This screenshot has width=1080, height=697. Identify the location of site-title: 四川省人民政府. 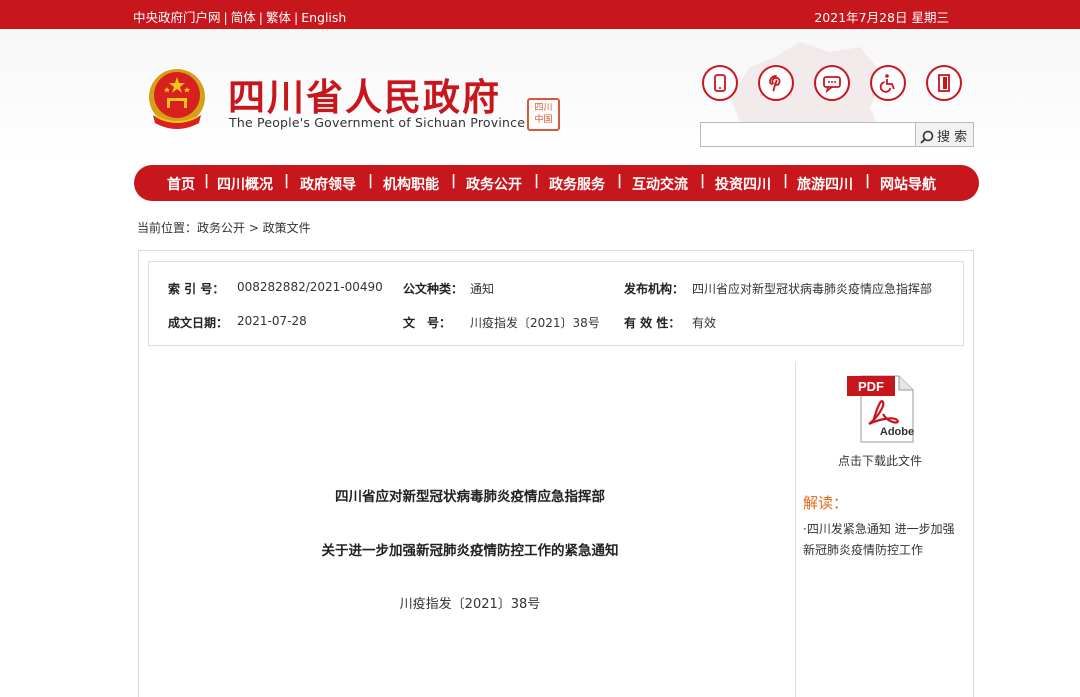
(364, 94).